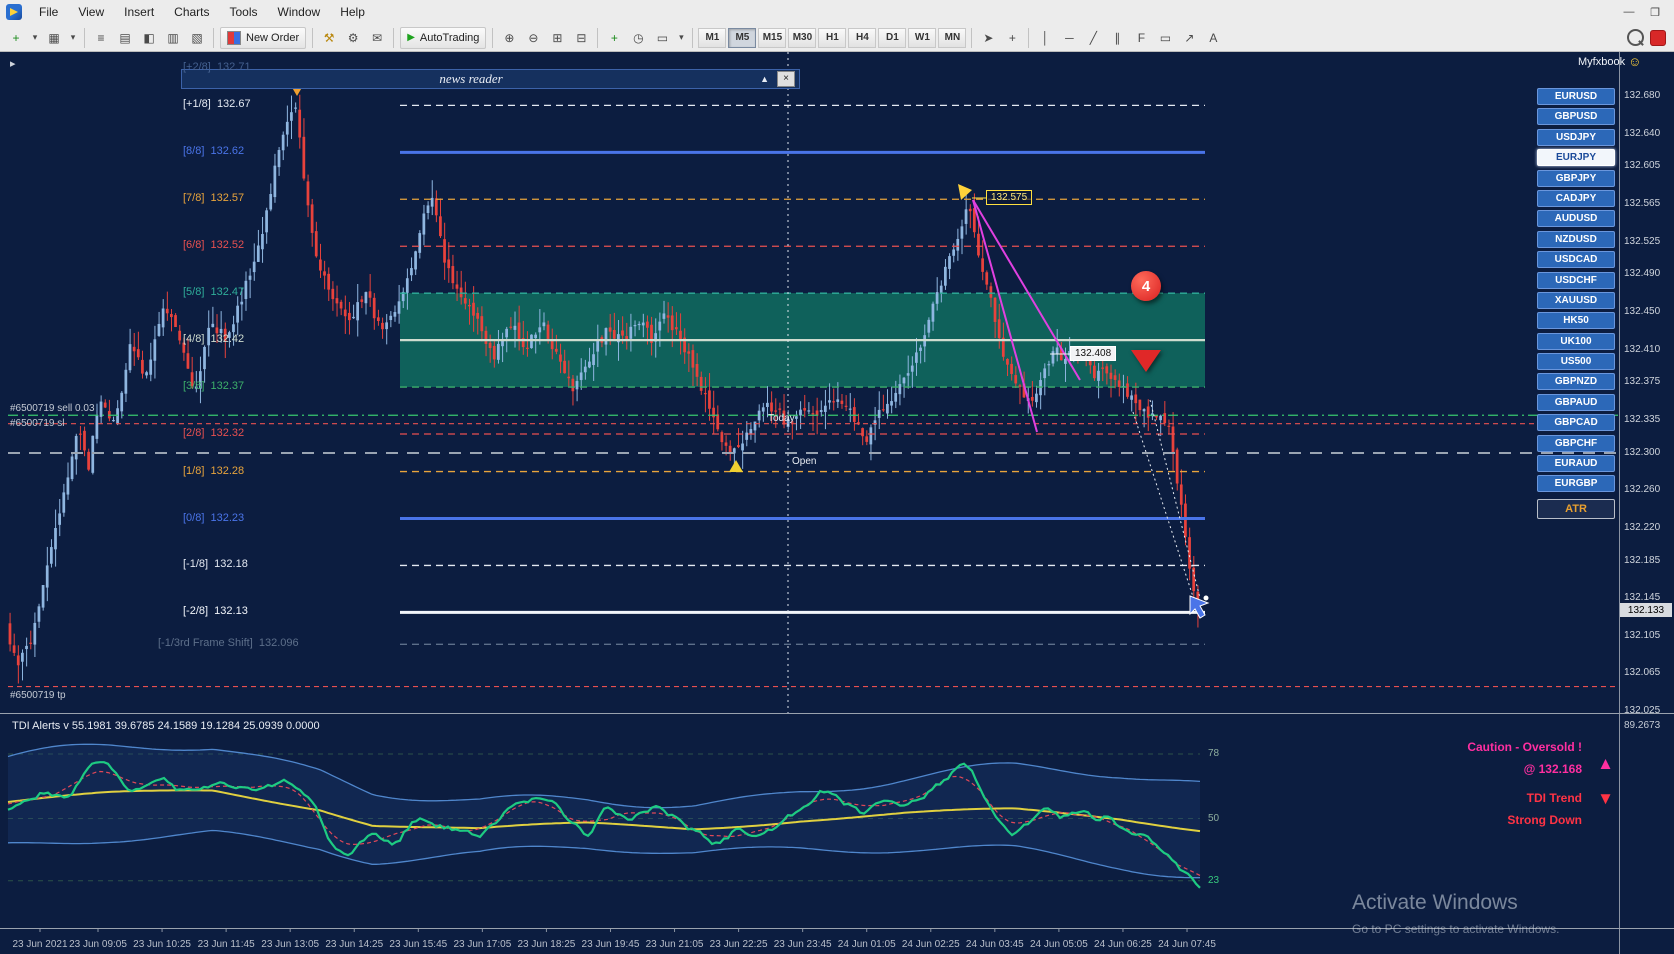 This screenshot has width=1674, height=954. Describe the element at coordinates (772, 37) in the screenshot. I see `timeframe-m15-button: M15` at that location.